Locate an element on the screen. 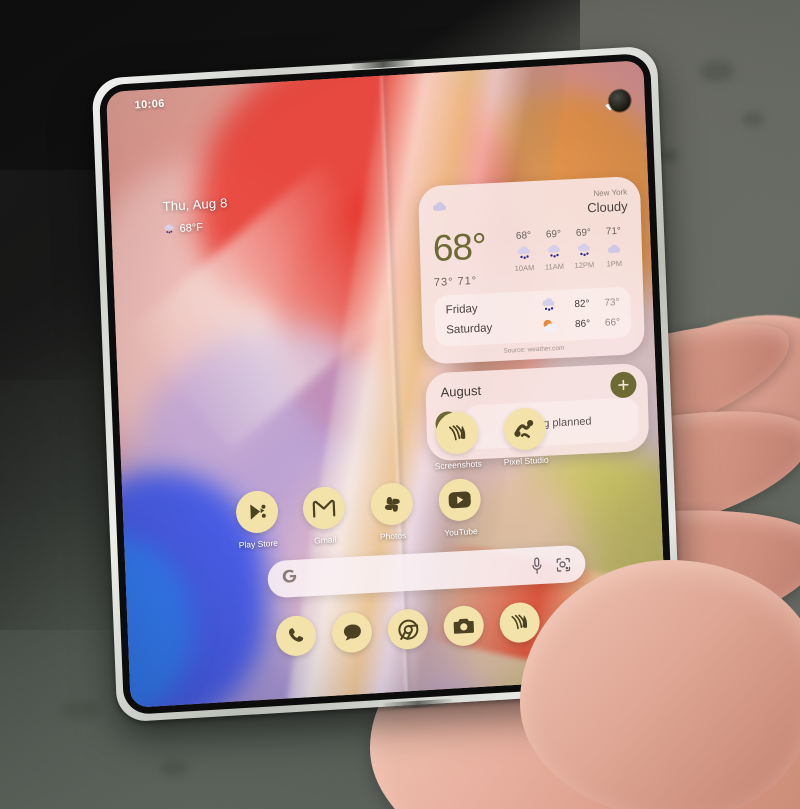  daily-high: 86° is located at coordinates (582, 324).